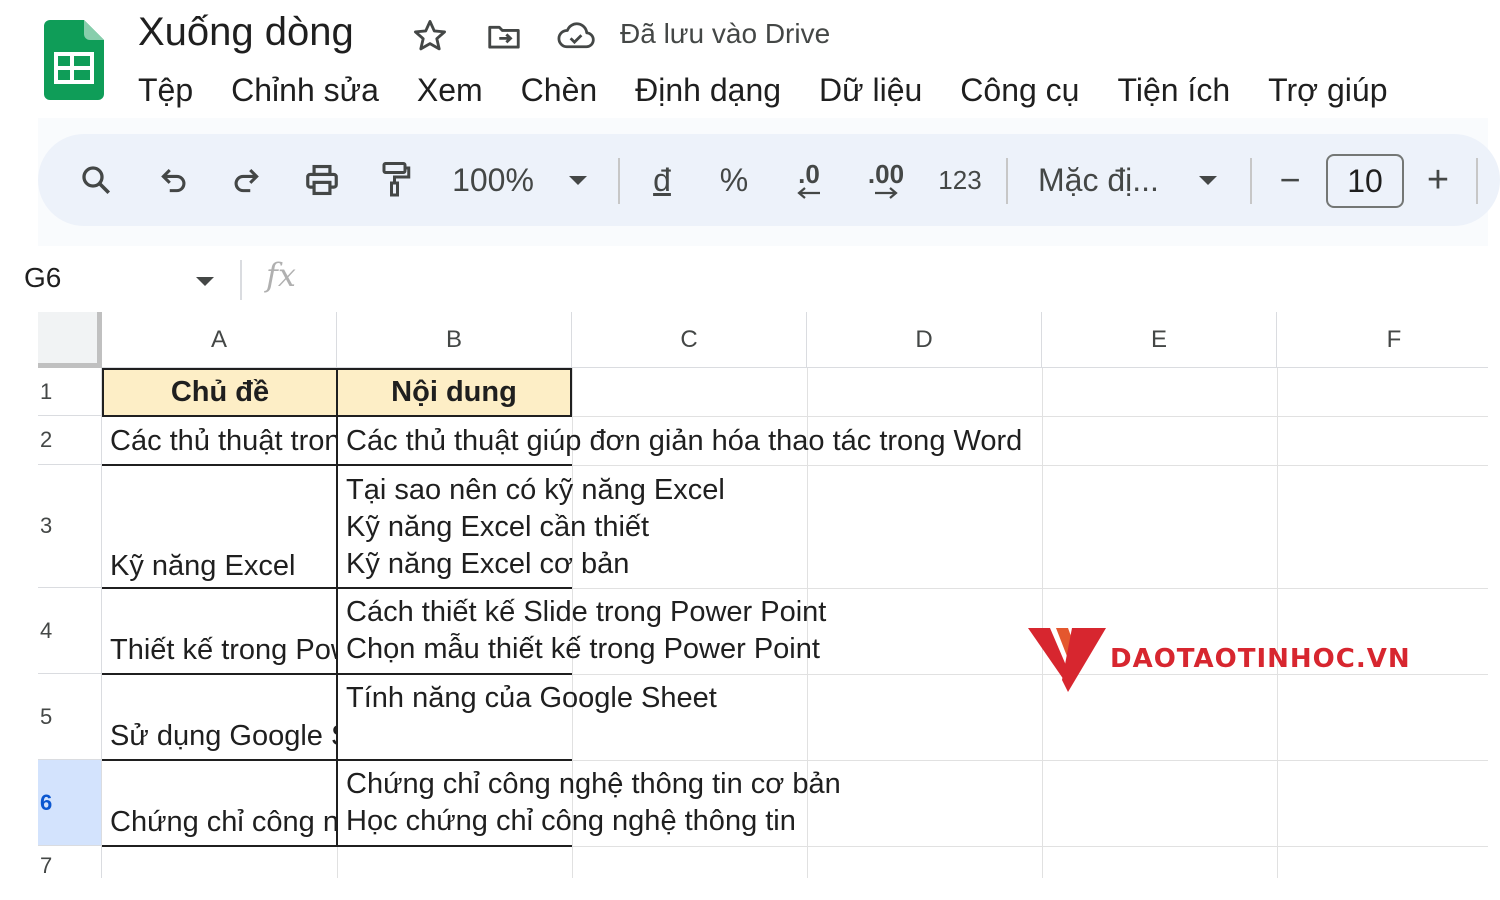 This screenshot has height=900, width=1500. Describe the element at coordinates (165, 90) in the screenshot. I see `menu-file: Tệp` at that location.